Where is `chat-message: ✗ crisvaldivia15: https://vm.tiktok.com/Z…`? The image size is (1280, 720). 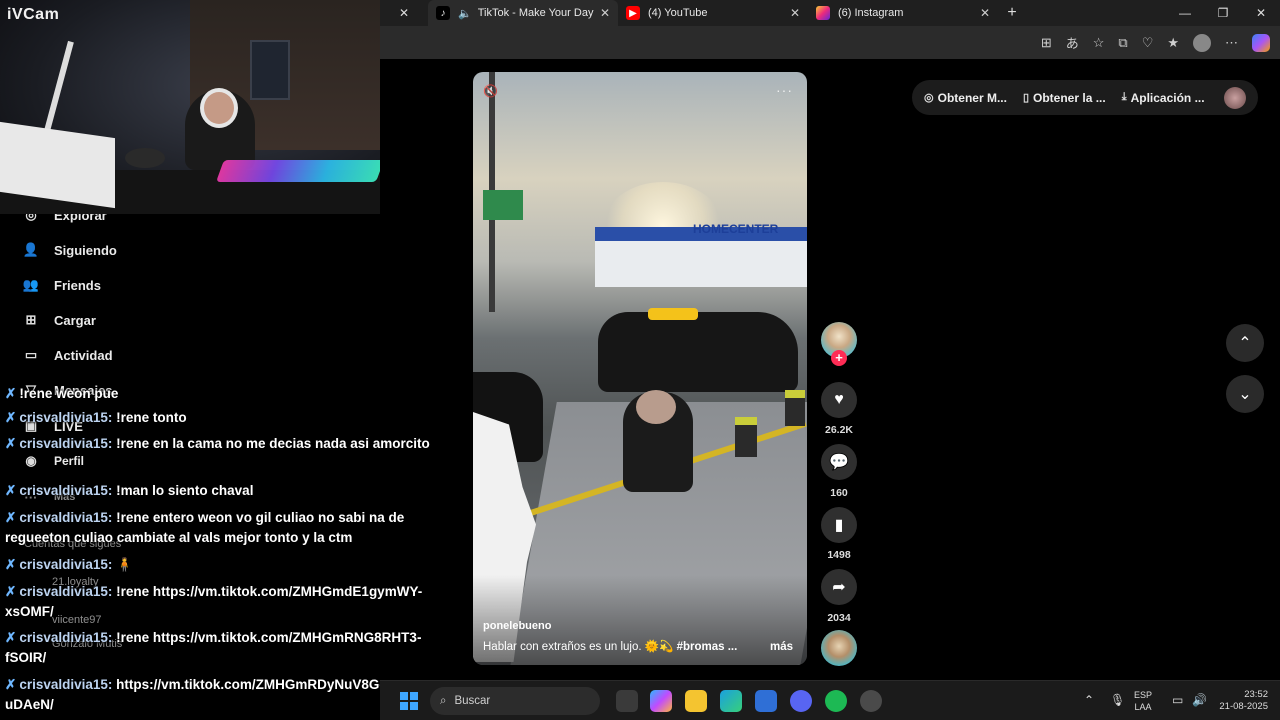
chat-message: ✗ crisvaldivia15: https://vm.tiktok.com/Z… is located at coordinates (205, 695).